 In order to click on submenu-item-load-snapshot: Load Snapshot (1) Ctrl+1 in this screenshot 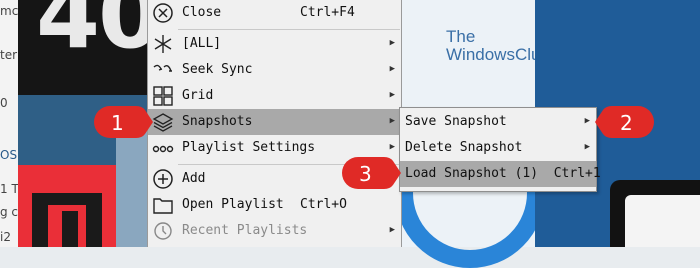, I will do `click(500, 174)`.